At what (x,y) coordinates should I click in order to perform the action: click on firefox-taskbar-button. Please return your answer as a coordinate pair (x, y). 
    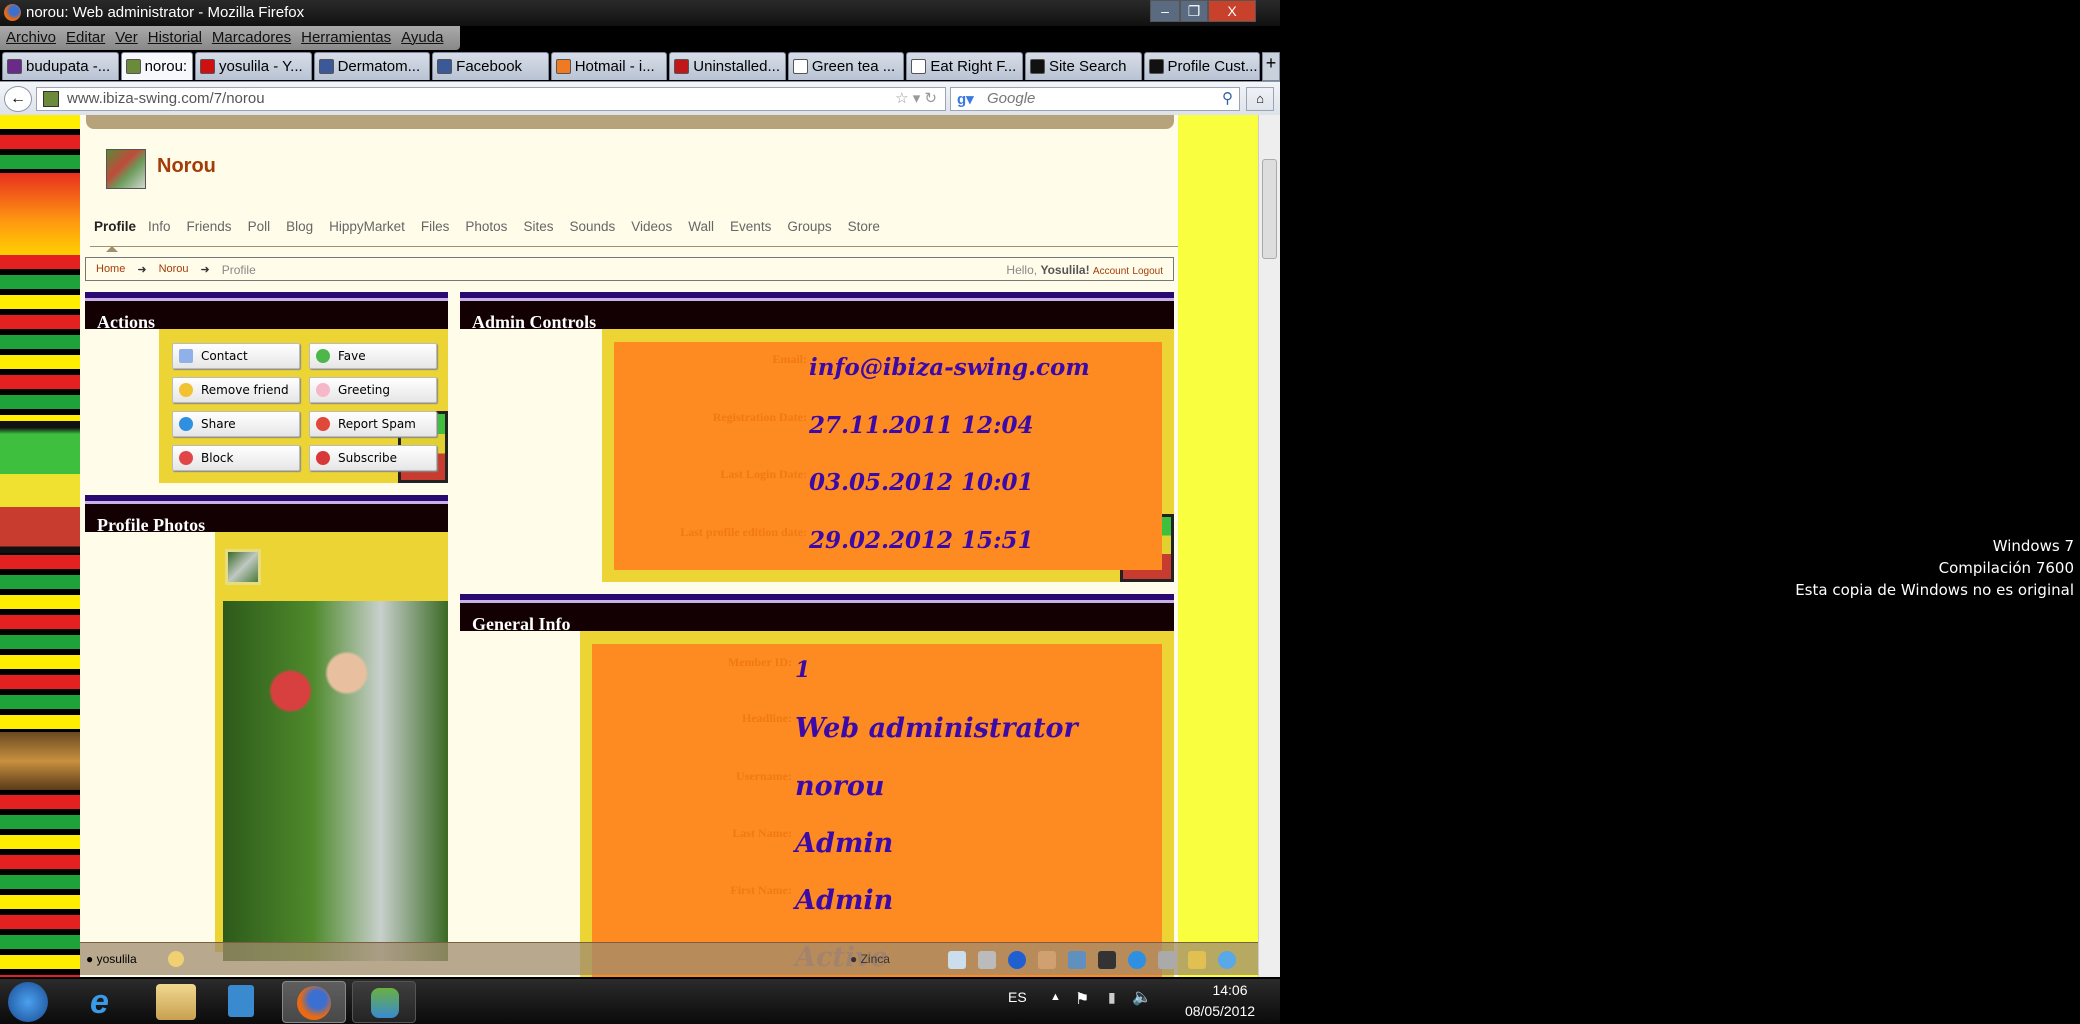
    Looking at the image, I should click on (314, 1002).